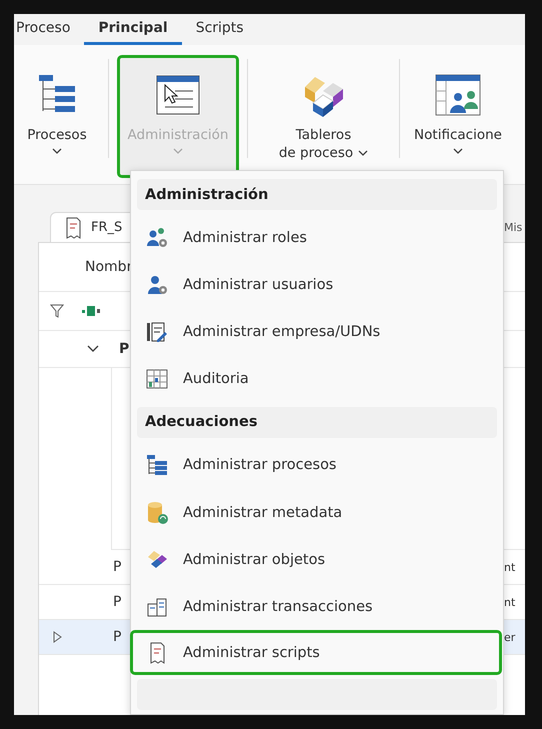 Image resolution: width=542 pixels, height=729 pixels. Describe the element at coordinates (57, 311) in the screenshot. I see `filter-icon` at that location.